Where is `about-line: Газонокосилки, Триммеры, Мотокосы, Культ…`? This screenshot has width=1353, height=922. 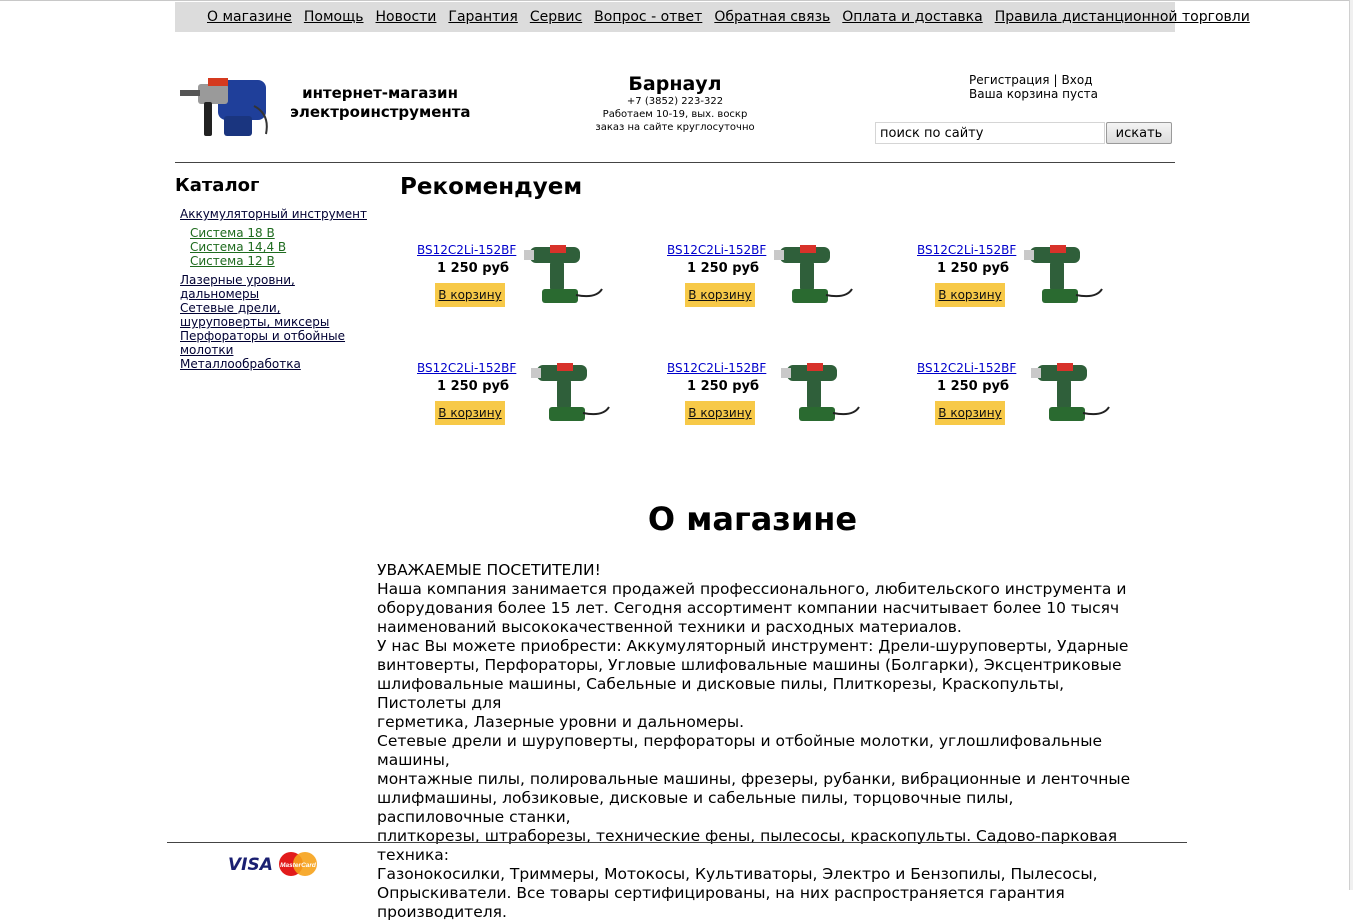 about-line: Газонокосилки, Триммеры, Мотокосы, Культ… is located at coordinates (737, 874).